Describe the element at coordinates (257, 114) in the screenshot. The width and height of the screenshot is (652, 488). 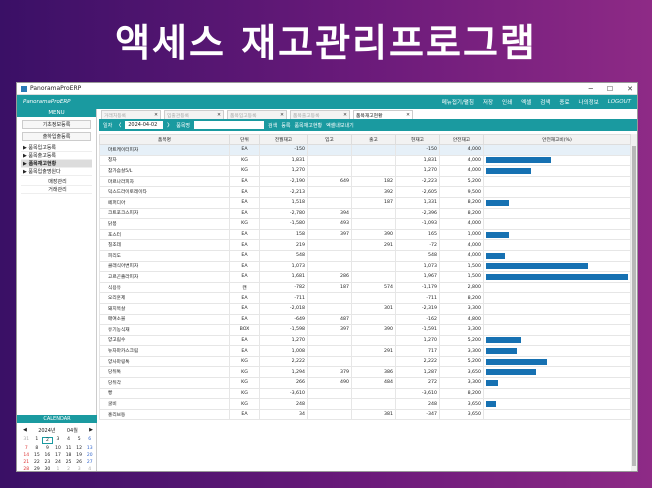
I see `tab-inbound: 품목입고등록 ✕` at that location.